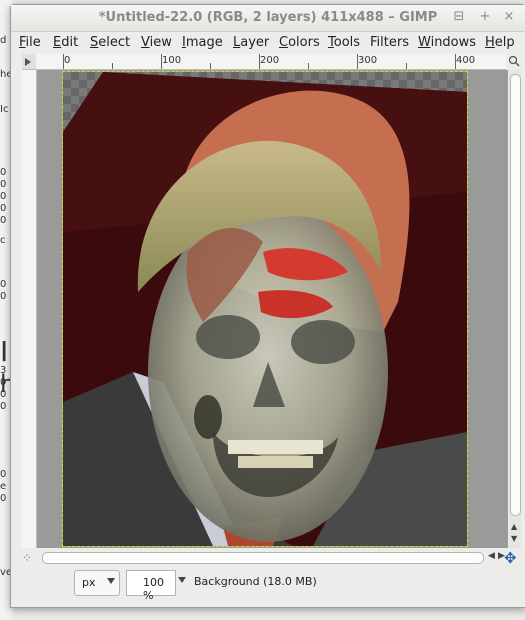 This screenshot has width=525, height=620. I want to click on menu-label: ools, so click(347, 42).